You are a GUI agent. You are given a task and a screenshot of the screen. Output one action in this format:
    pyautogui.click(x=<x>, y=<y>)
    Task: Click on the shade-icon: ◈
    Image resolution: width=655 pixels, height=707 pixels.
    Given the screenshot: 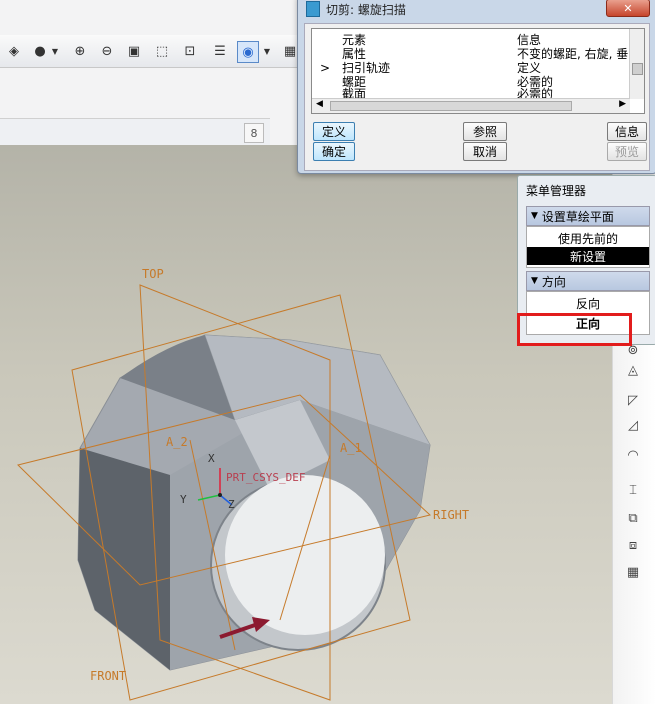 What is the action you would take?
    pyautogui.click(x=14, y=51)
    